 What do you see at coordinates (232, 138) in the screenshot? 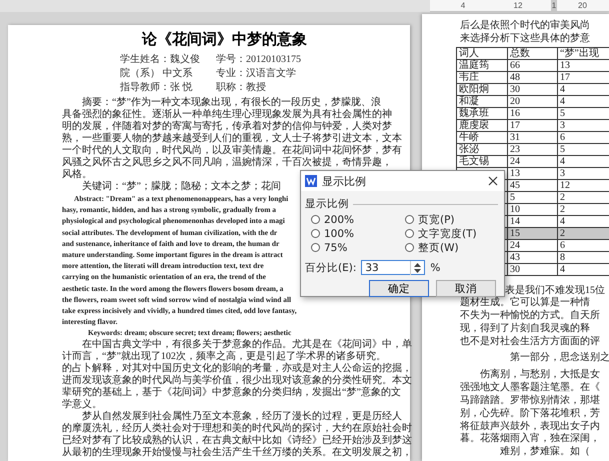
I see `abstract-line: 熟，一些重要人物的梦越来越受到人们的重视，文人士子将梦引进文本，文本` at bounding box center [232, 138].